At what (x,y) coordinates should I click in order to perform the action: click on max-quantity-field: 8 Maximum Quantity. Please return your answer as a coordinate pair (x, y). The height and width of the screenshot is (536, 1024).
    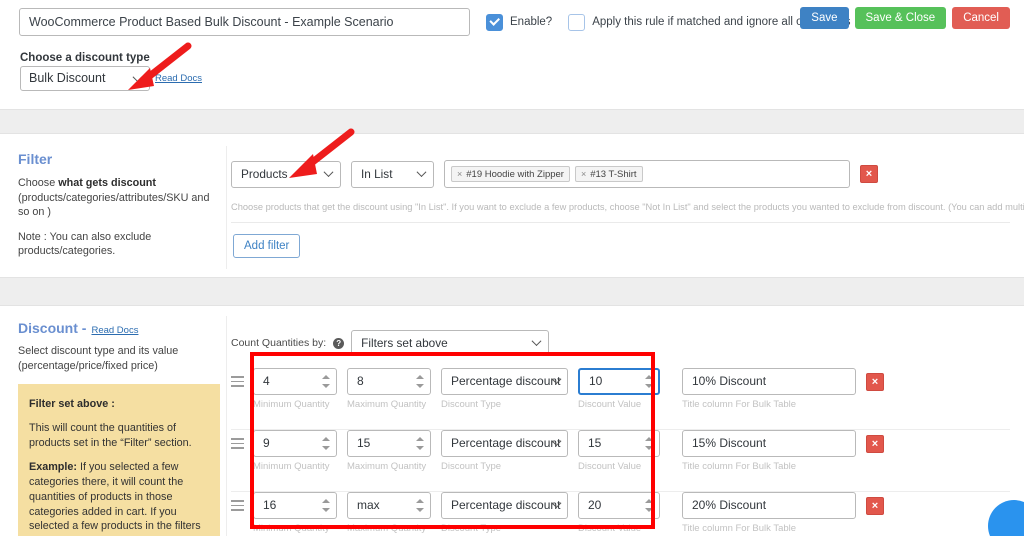
    Looking at the image, I should click on (389, 389).